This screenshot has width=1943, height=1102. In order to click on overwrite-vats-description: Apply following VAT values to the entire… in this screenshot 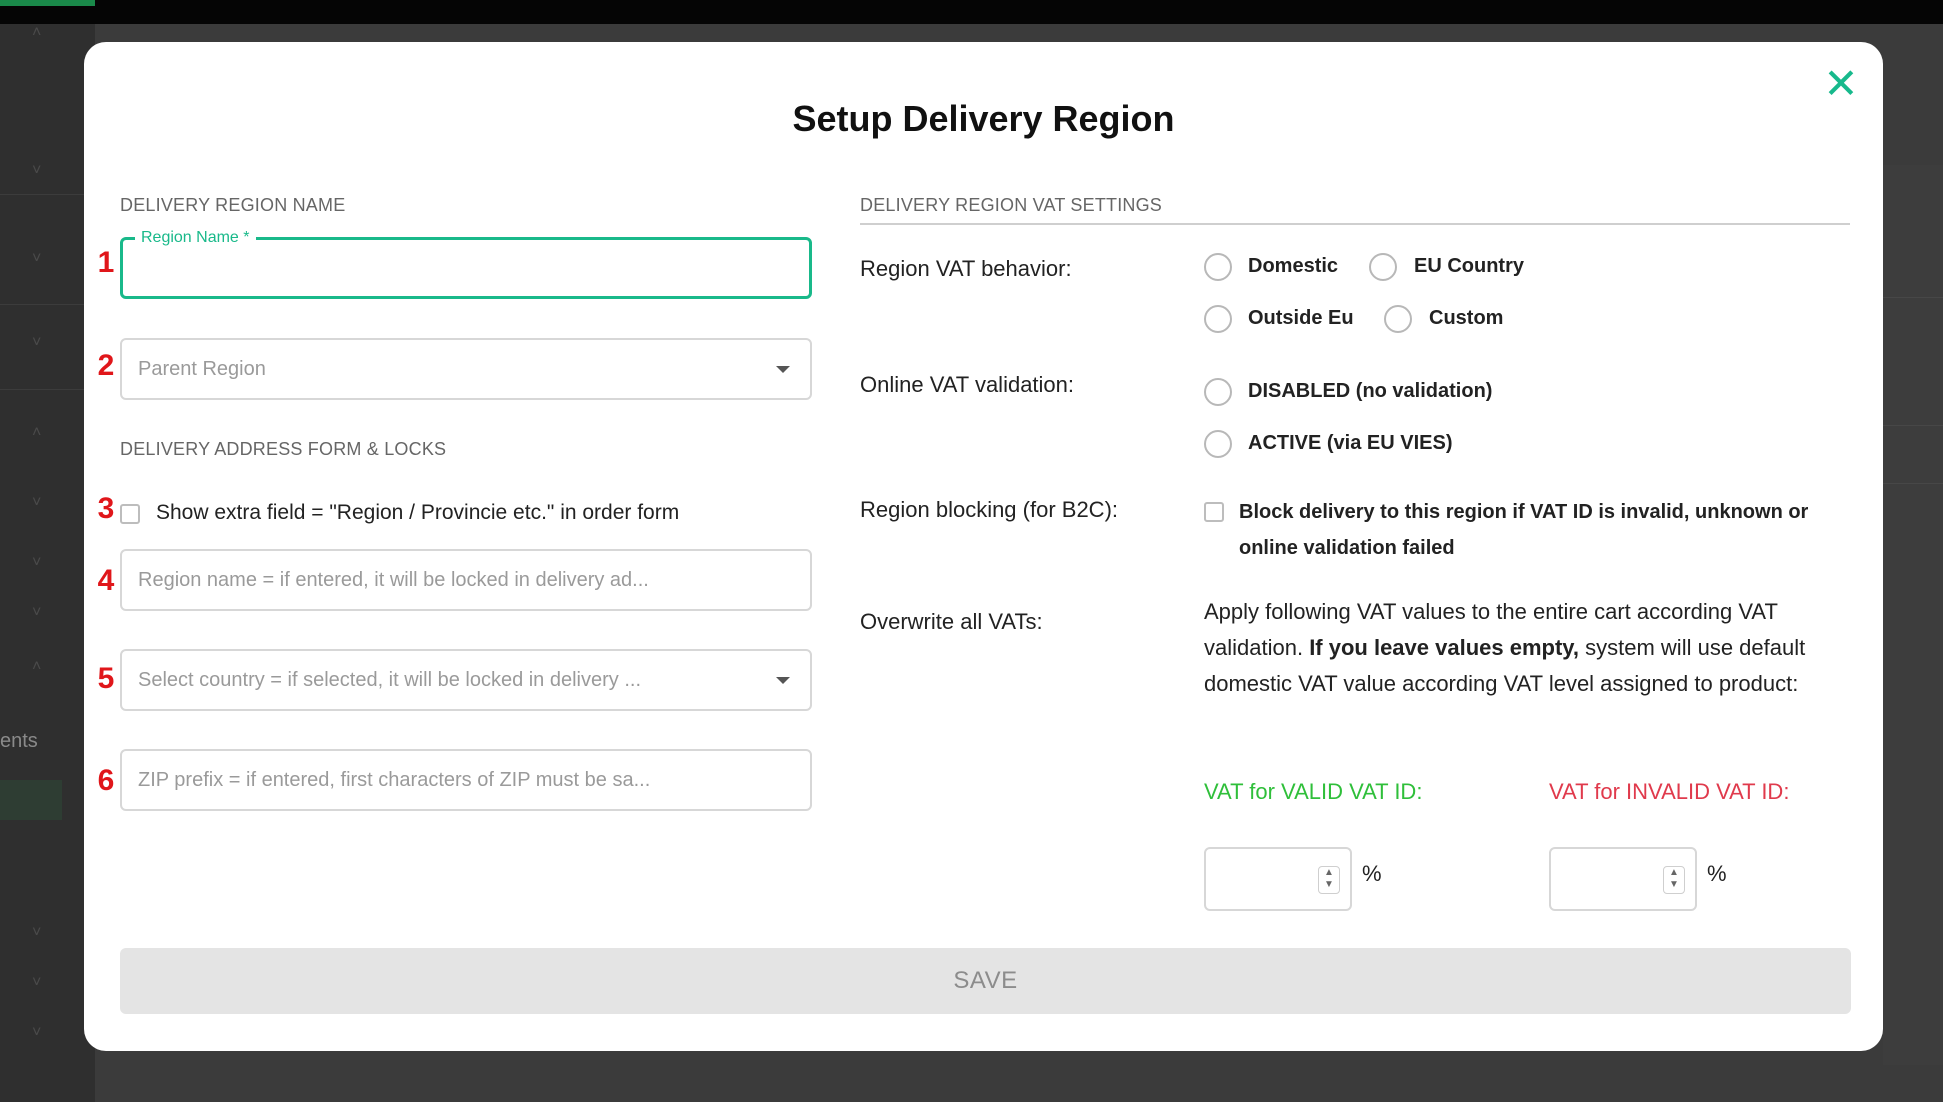, I will do `click(1529, 648)`.